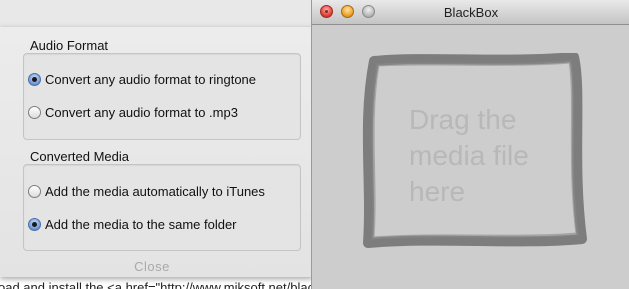  I want to click on title-bar: BlackBox, so click(470, 12).